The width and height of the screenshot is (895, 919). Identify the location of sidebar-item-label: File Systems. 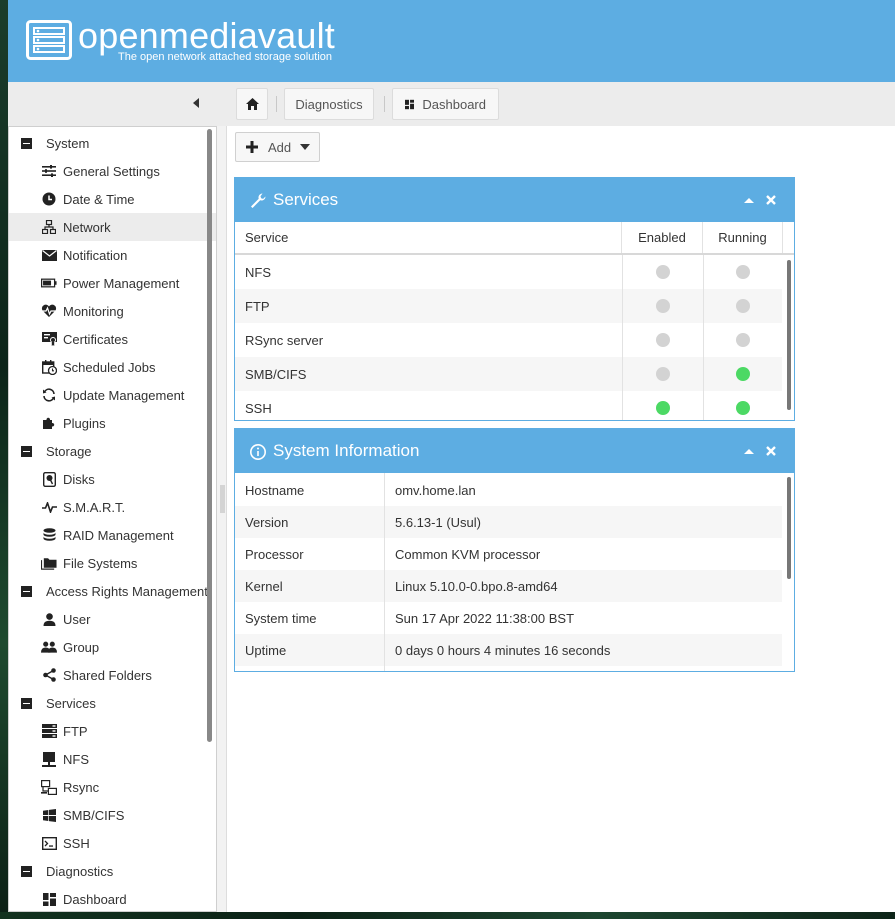
(100, 563).